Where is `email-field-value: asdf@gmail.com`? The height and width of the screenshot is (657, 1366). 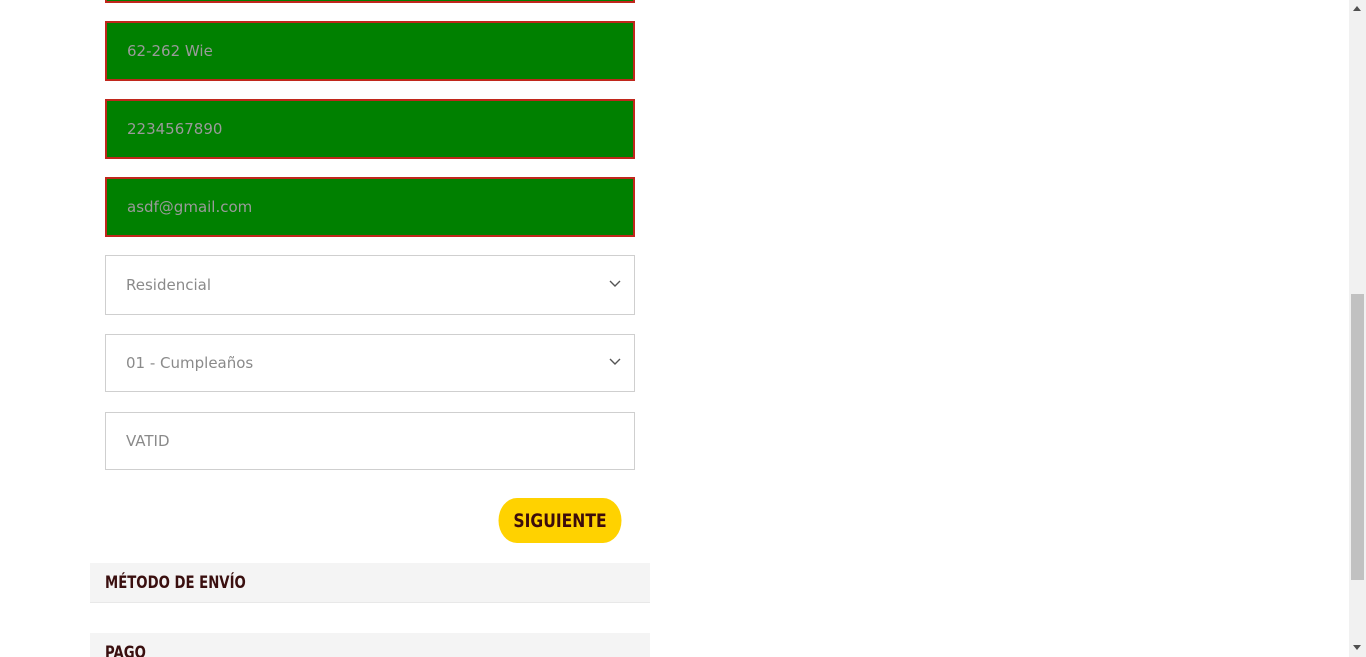
email-field-value: asdf@gmail.com is located at coordinates (190, 207).